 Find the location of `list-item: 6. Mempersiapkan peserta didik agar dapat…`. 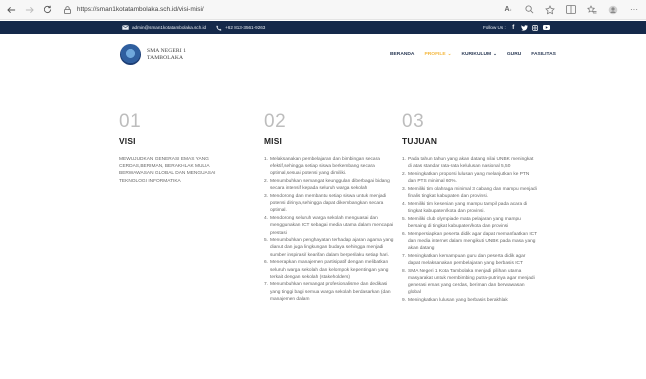

list-item: 6. Mempersiapkan peserta didik agar dapat… is located at coordinates (469, 242).